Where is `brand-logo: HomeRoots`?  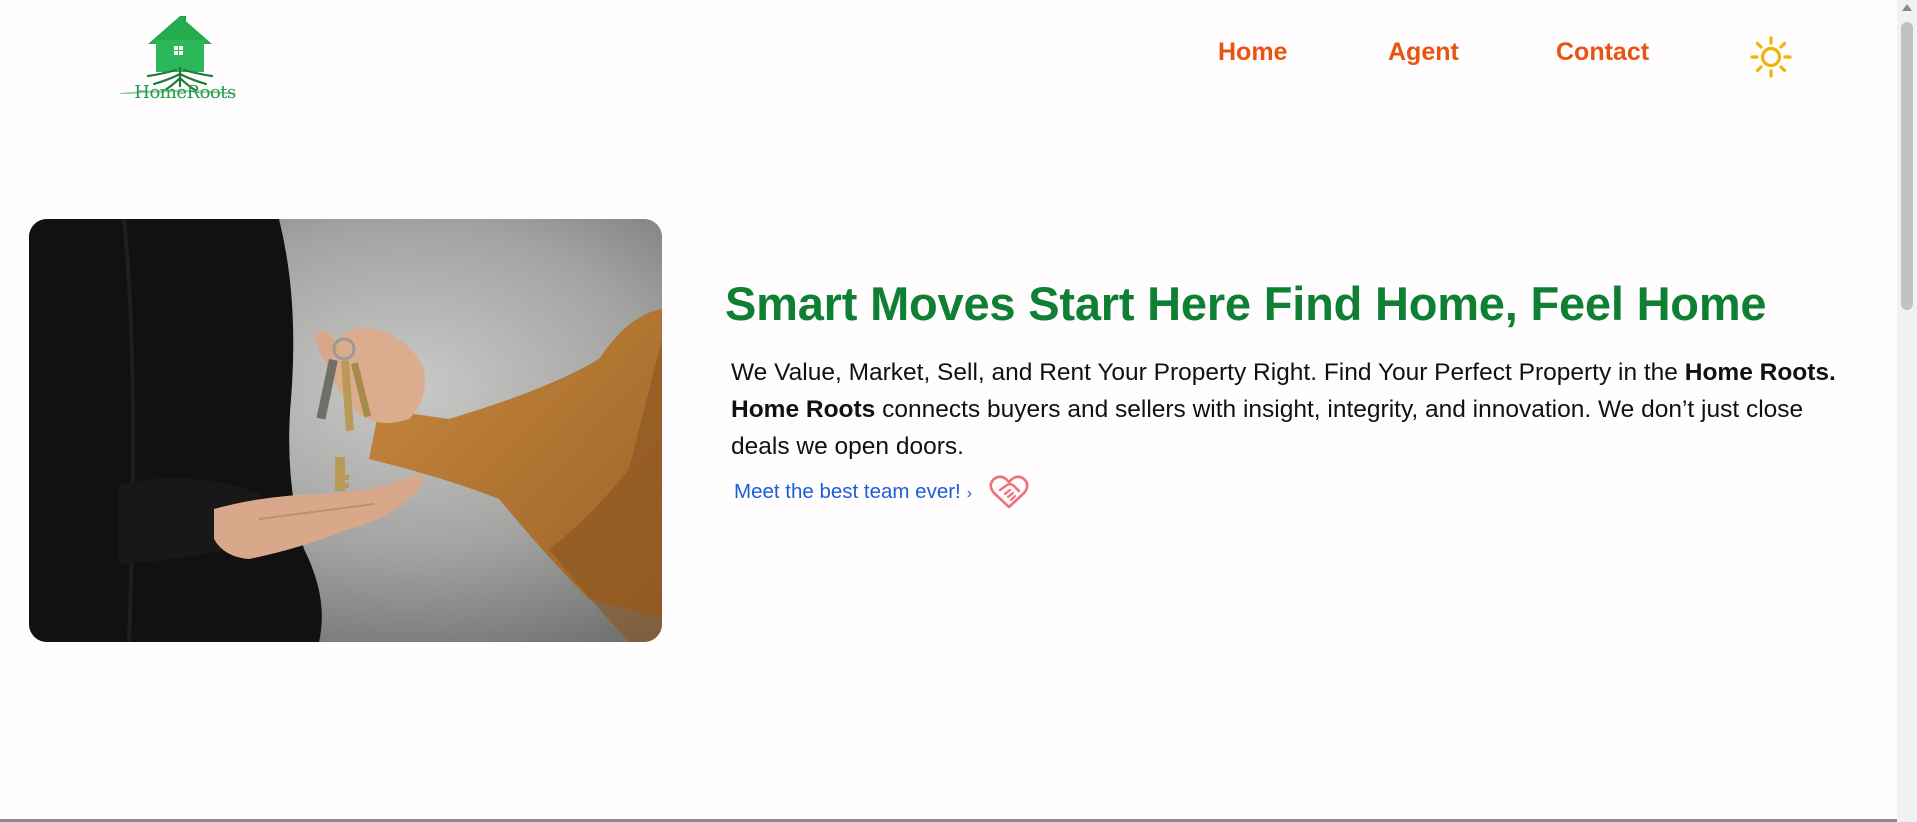
brand-logo: HomeRoots is located at coordinates (178, 62).